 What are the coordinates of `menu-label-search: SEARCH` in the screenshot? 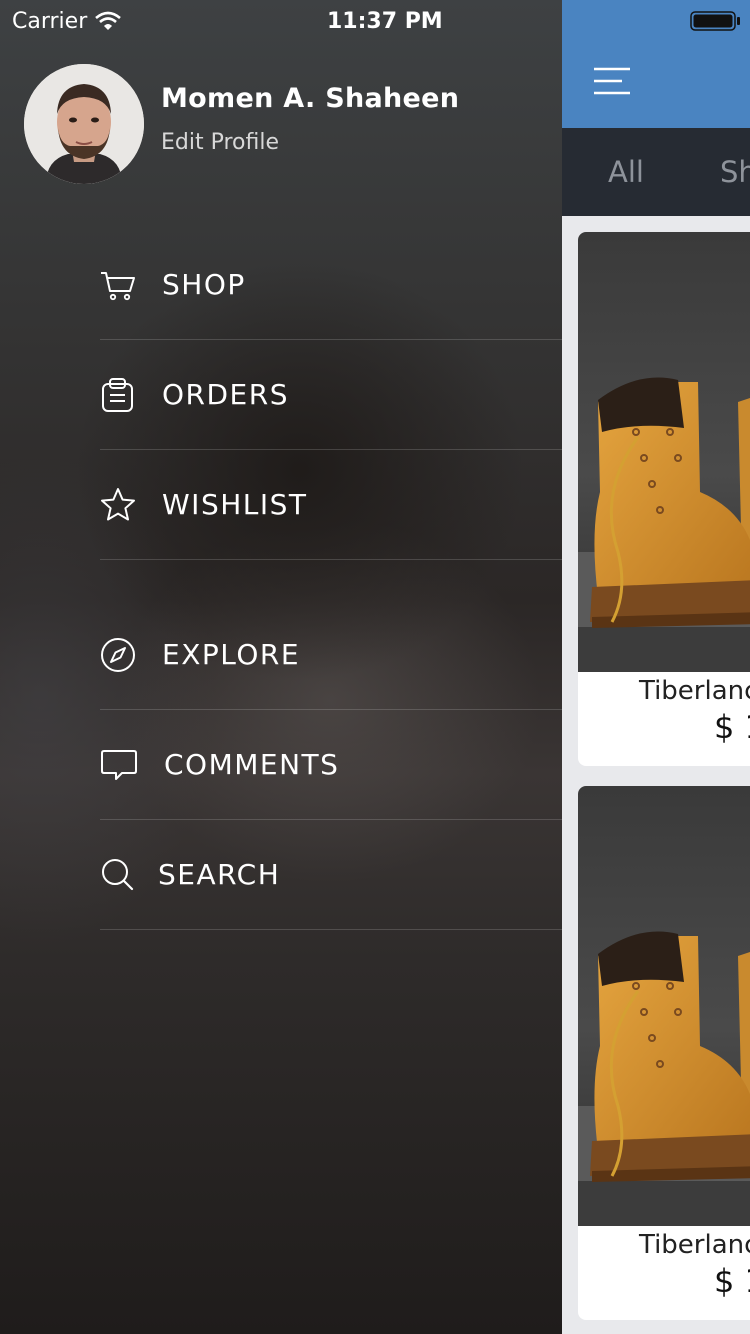 It's located at (219, 874).